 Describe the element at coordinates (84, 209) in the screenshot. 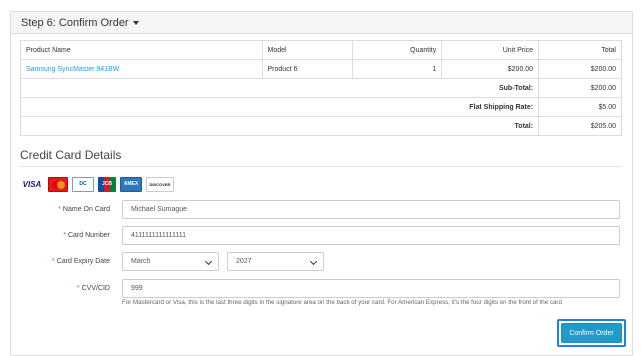

I see `name-on-card-label: * Name On Card` at that location.